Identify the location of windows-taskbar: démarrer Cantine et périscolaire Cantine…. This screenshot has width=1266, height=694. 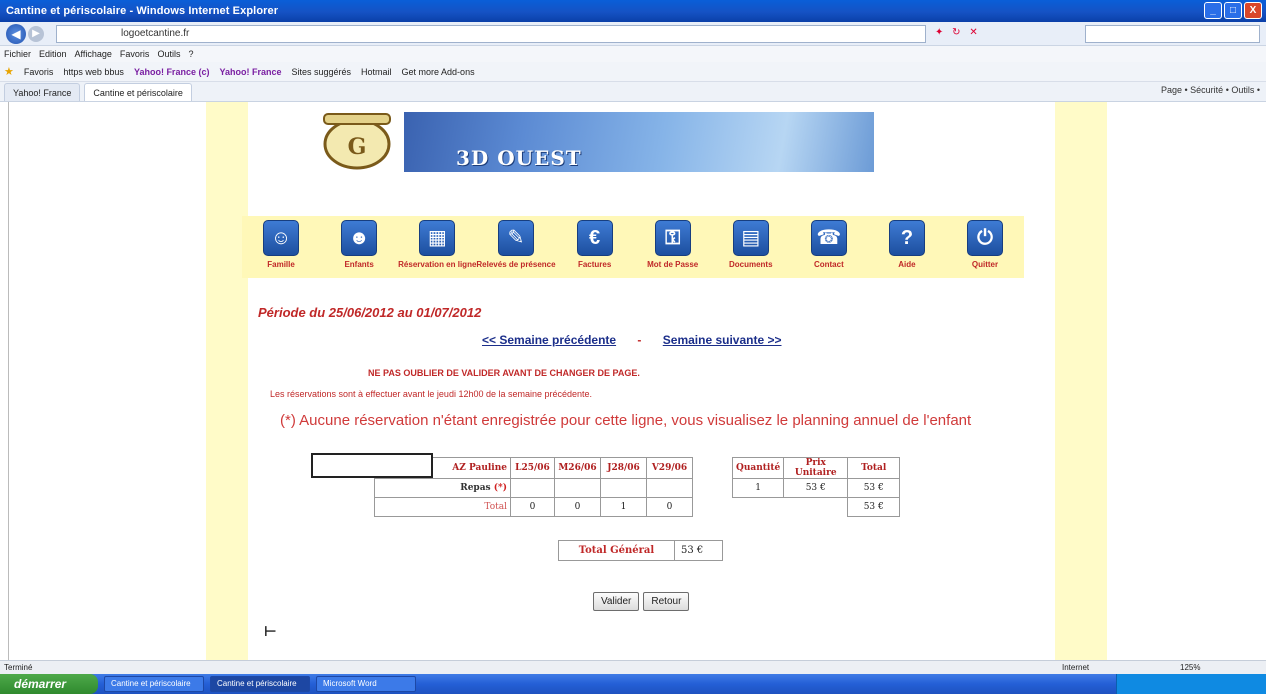
(633, 684).